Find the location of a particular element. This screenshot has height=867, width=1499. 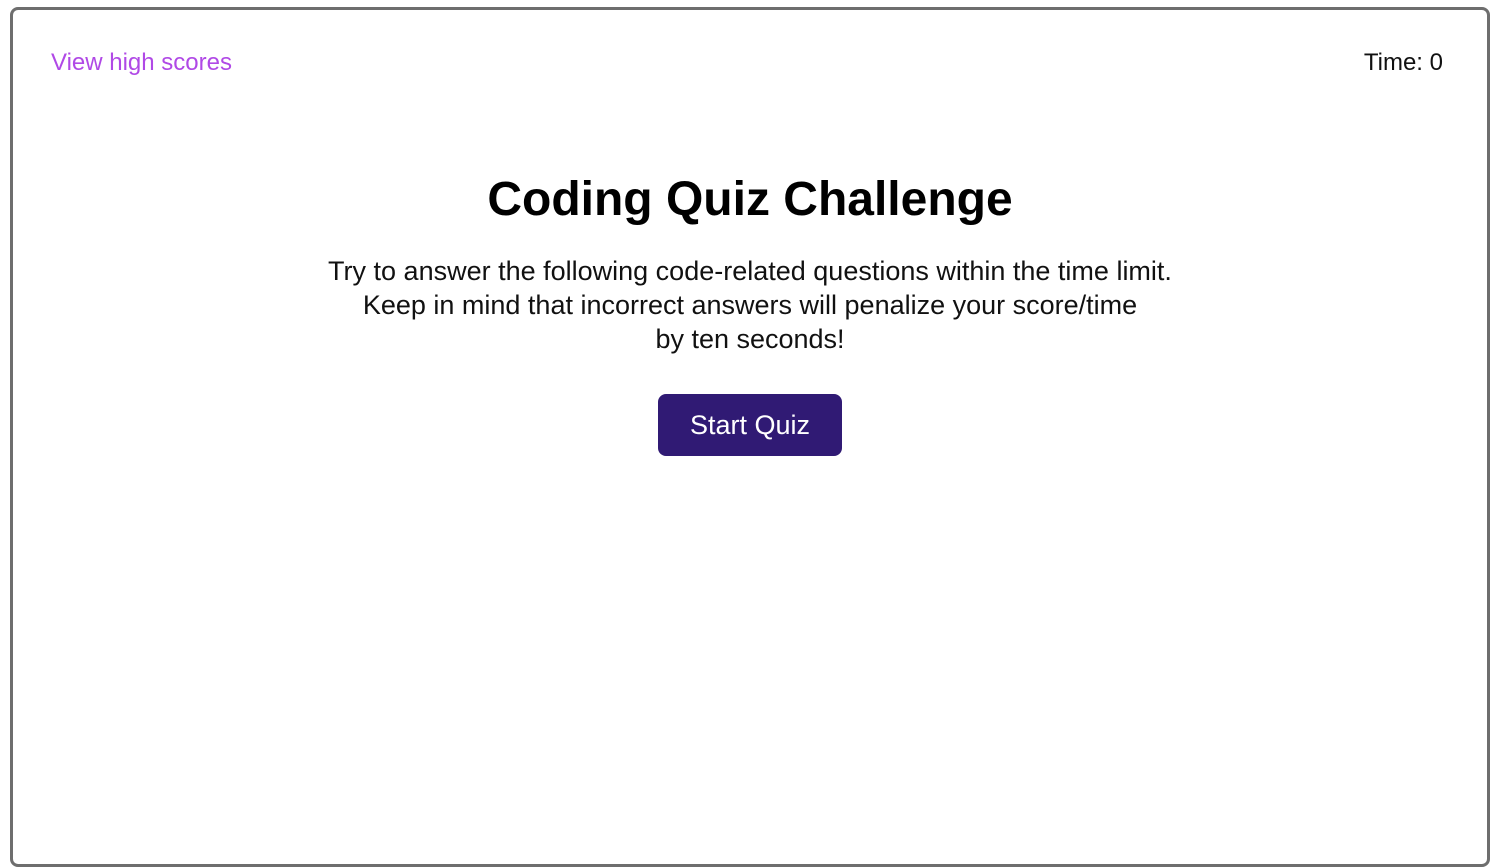

start-quiz-button: Start Quiz is located at coordinates (750, 425).